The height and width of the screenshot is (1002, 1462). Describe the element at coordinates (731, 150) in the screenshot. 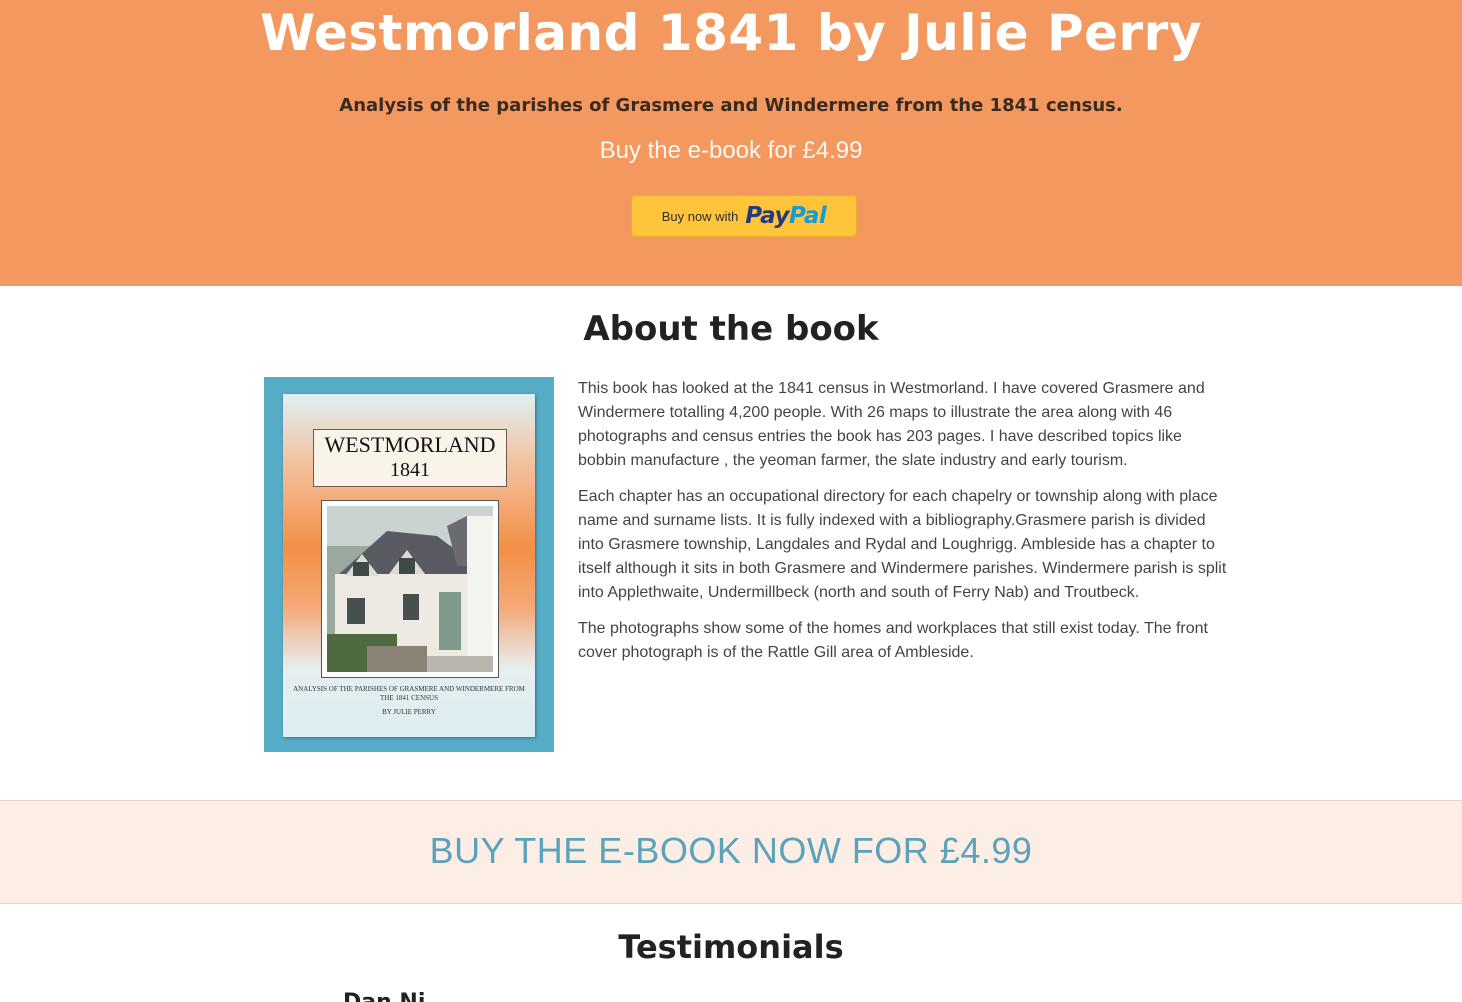

I see `price-line: Buy the e-book for £4.99` at that location.